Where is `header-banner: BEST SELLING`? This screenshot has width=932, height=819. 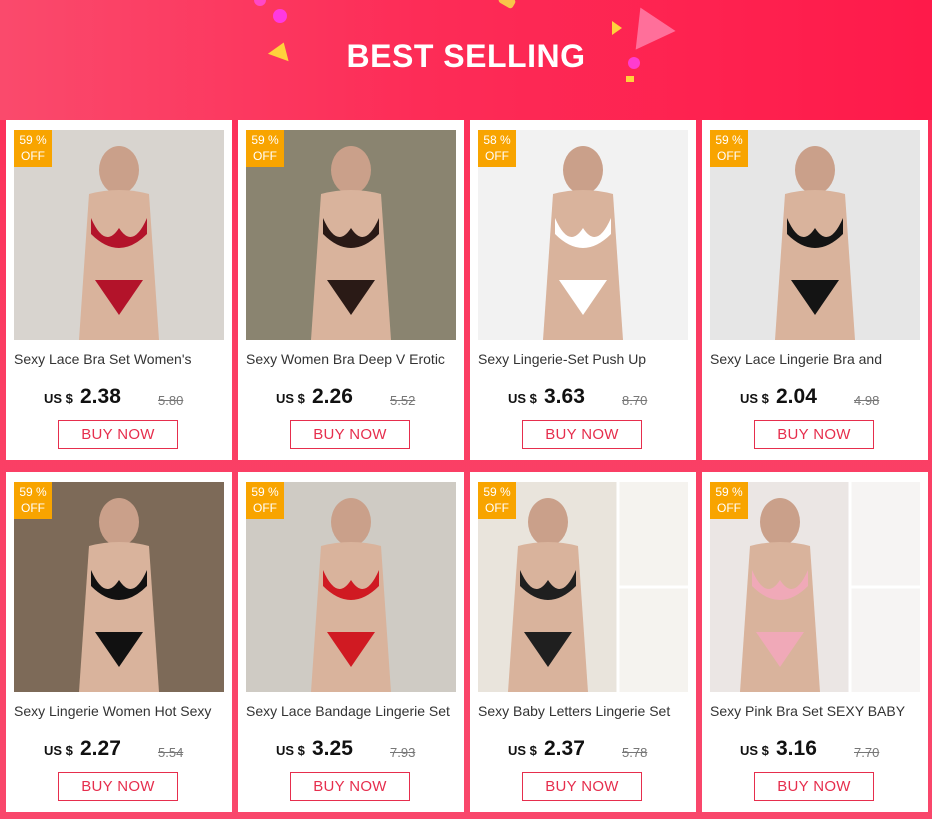 header-banner: BEST SELLING is located at coordinates (466, 60).